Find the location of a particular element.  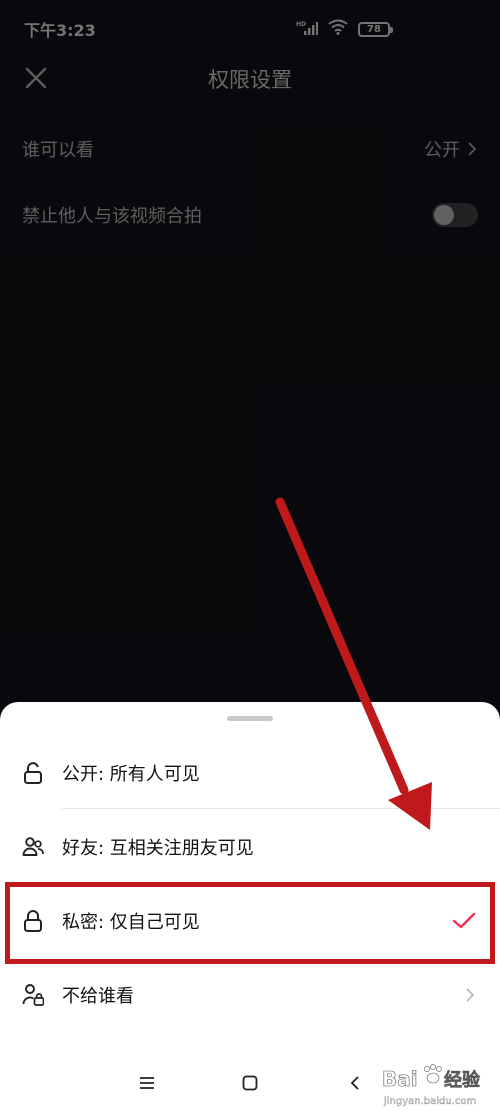

duet-toggle is located at coordinates (455, 215).